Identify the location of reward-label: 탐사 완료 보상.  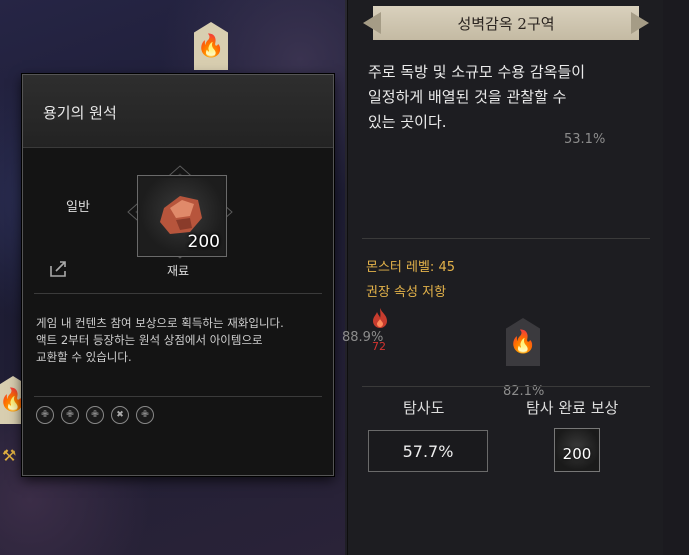
(572, 408).